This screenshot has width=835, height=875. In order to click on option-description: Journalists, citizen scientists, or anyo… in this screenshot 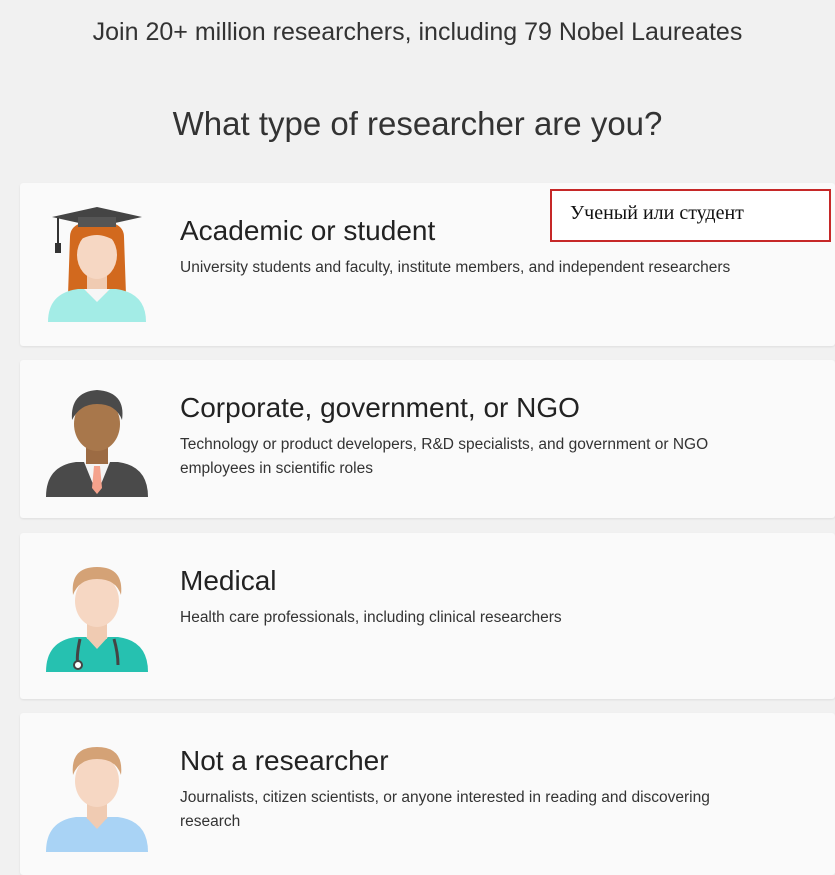, I will do `click(445, 809)`.